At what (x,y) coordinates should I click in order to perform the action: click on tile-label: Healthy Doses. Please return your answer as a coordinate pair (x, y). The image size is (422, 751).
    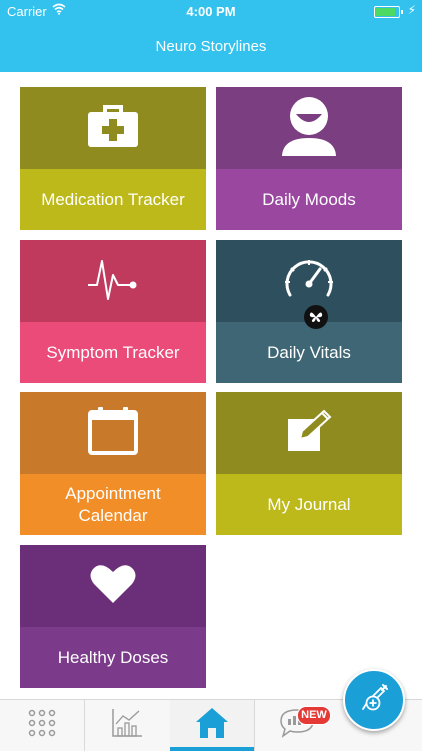
    Looking at the image, I should click on (113, 657).